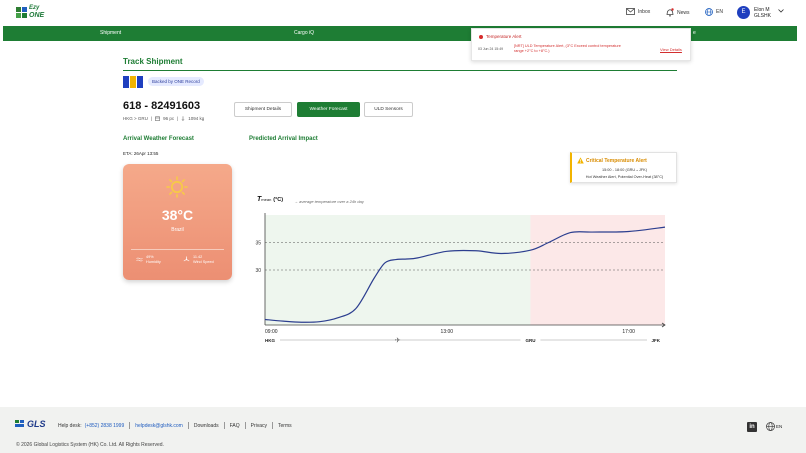 This screenshot has height=453, width=806. I want to click on page-title: Track Shipment, so click(153, 61).